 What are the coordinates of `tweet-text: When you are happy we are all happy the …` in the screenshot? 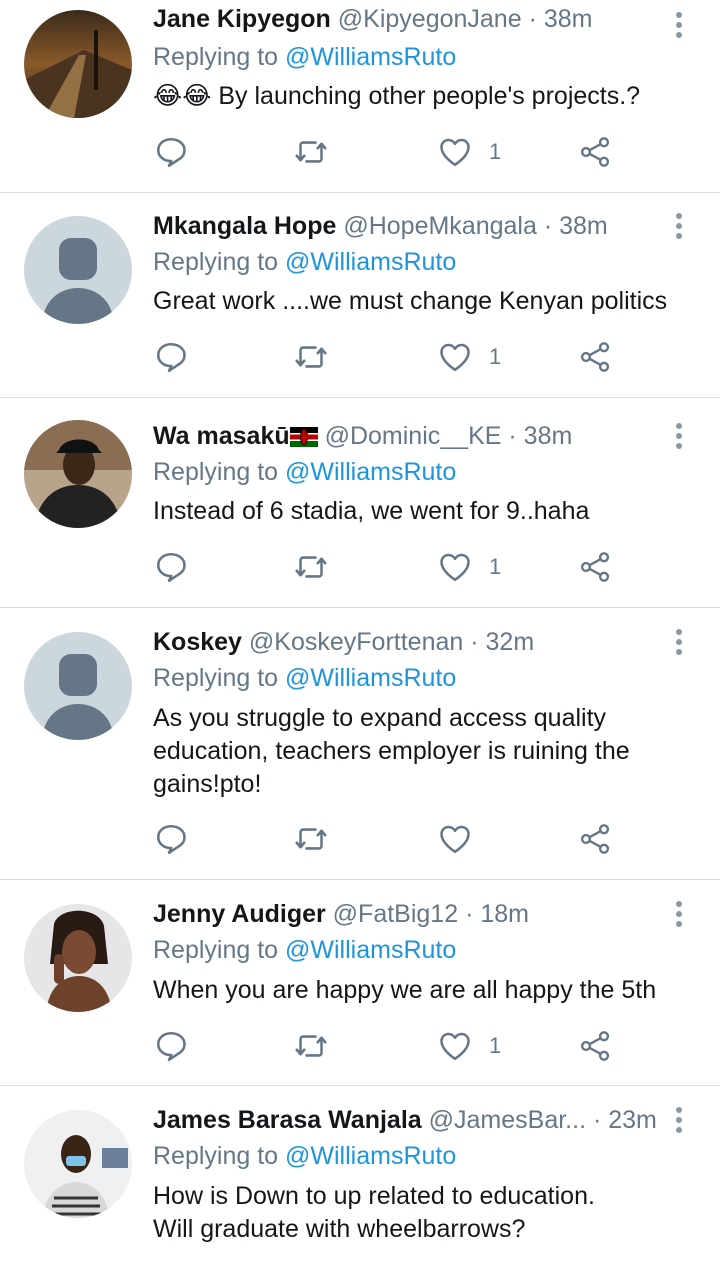 It's located at (405, 990).